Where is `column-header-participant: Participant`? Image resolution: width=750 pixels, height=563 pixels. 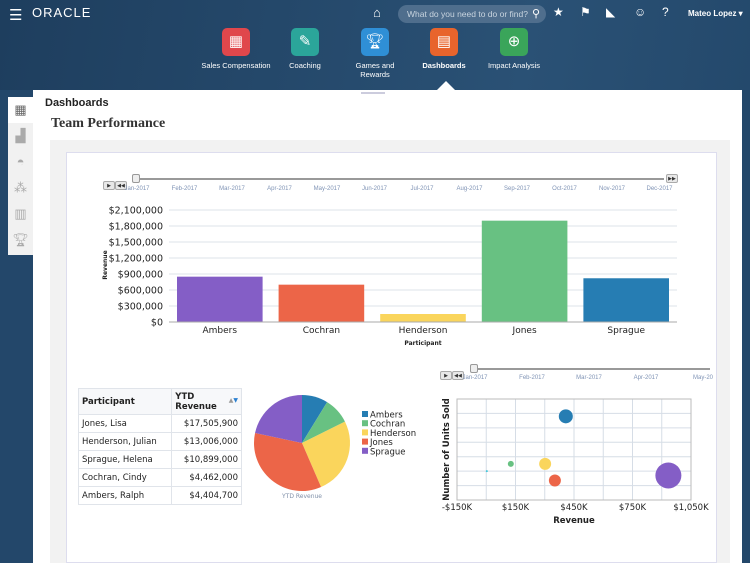 column-header-participant: Participant is located at coordinates (125, 401).